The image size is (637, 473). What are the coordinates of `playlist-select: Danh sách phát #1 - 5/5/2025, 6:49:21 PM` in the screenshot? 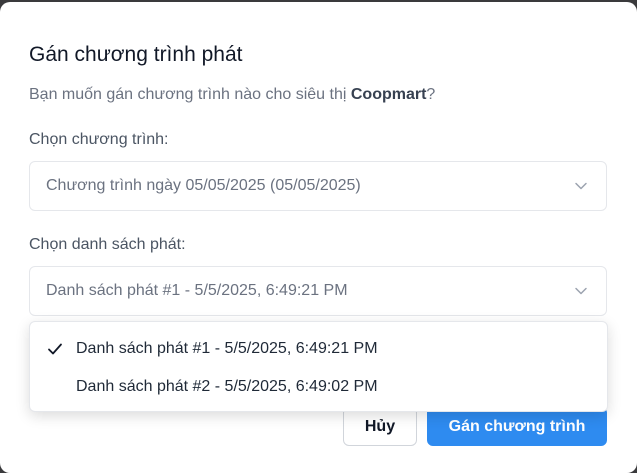 It's located at (318, 291).